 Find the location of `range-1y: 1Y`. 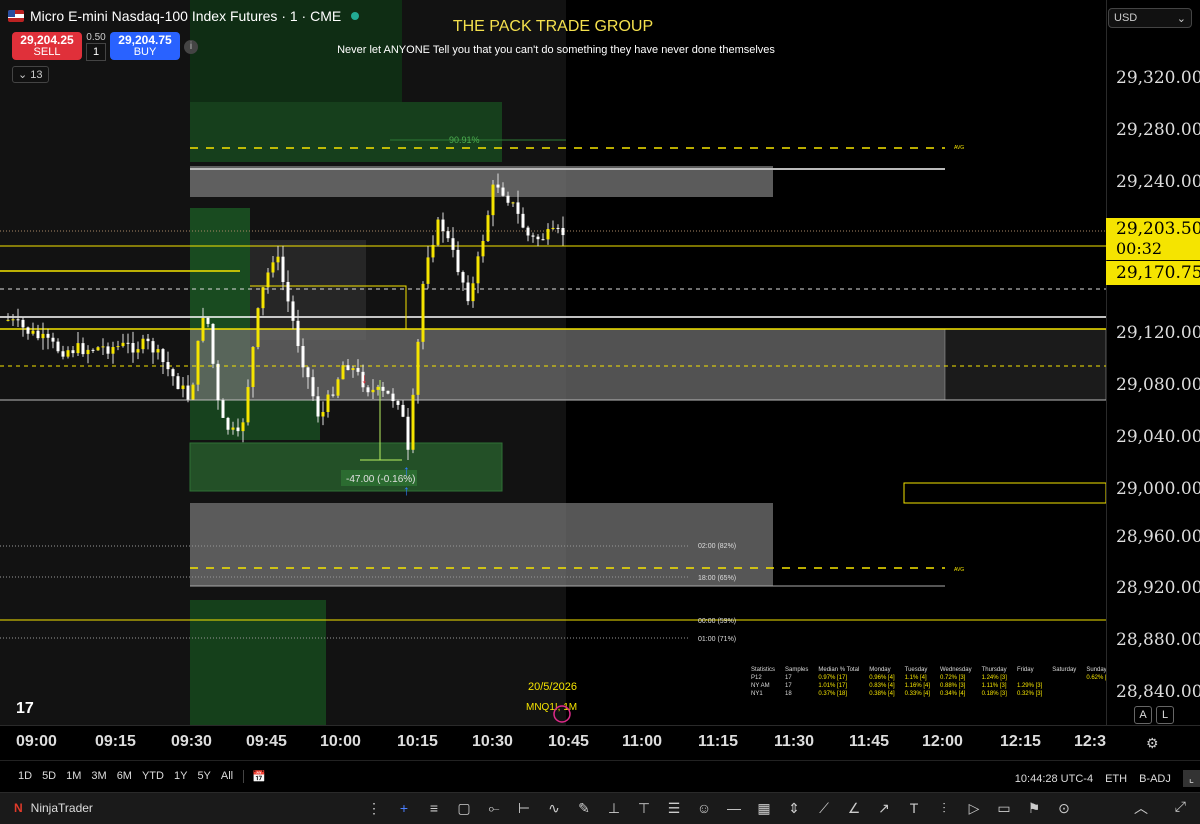

range-1y: 1Y is located at coordinates (180, 776).